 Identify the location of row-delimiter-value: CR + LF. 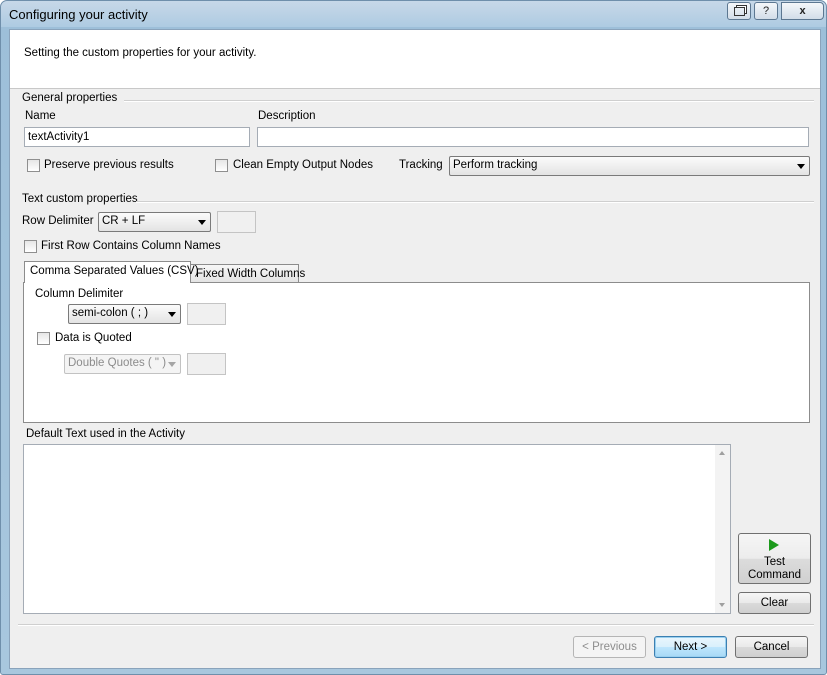
(124, 221).